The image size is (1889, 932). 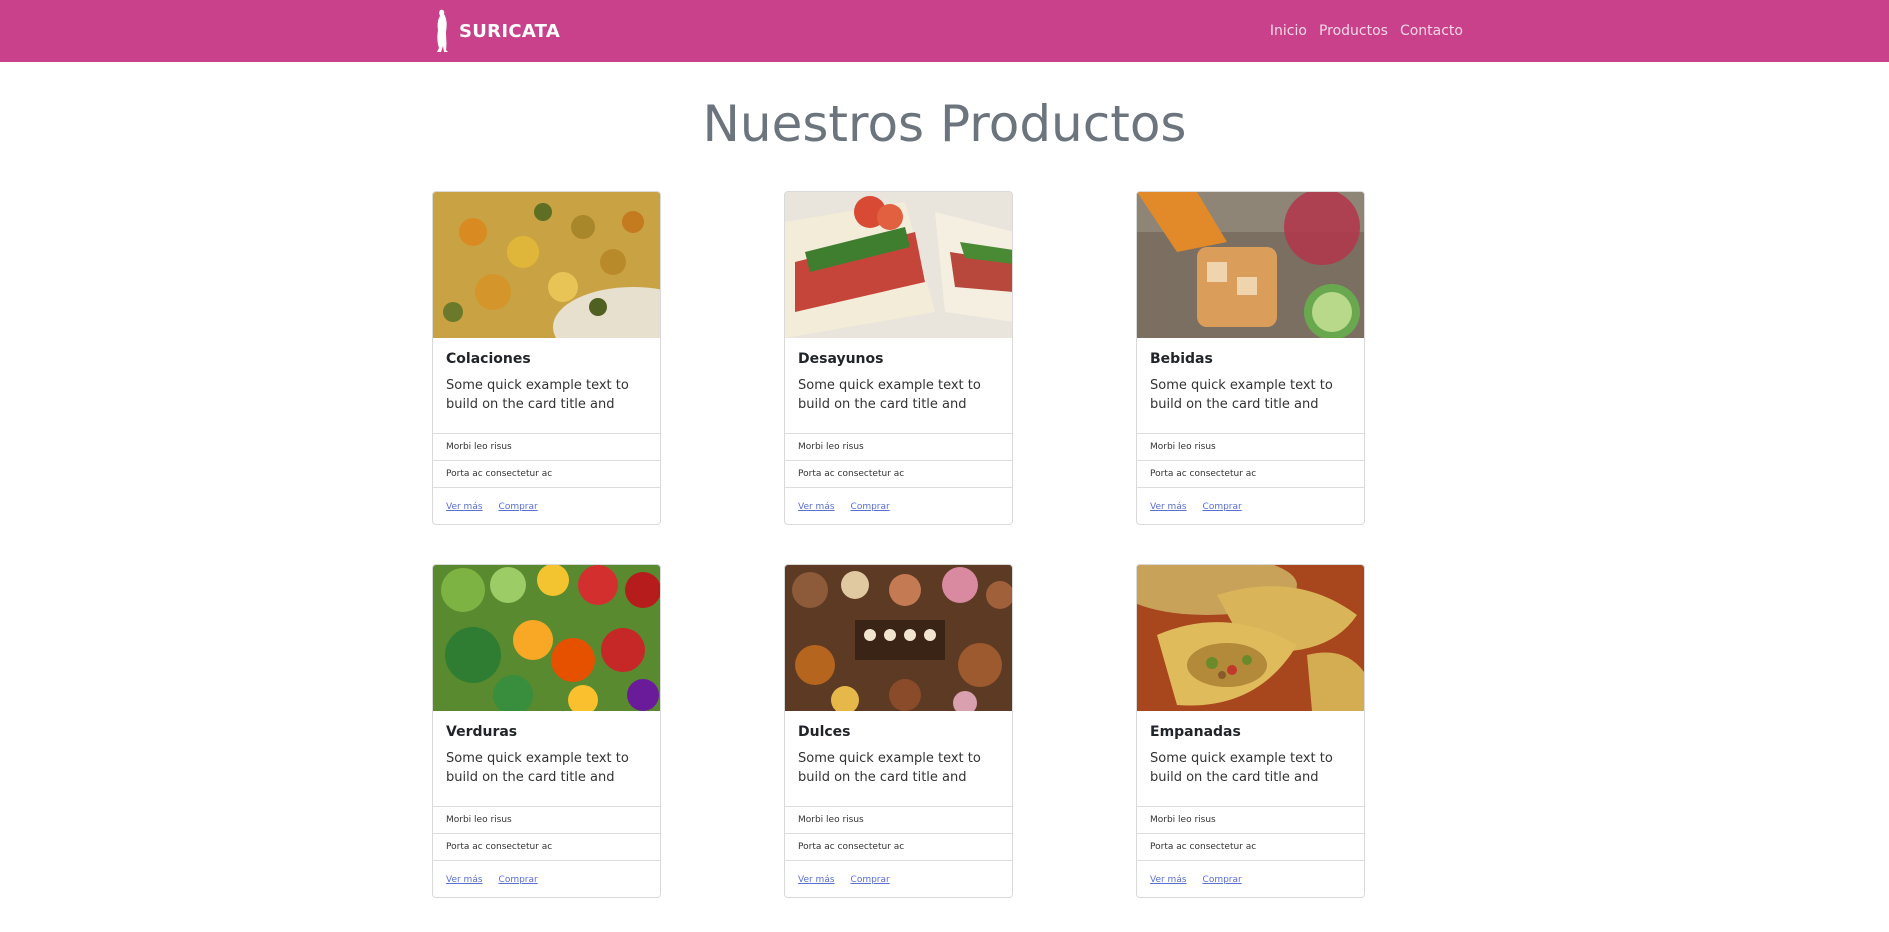 I want to click on nav-link-productos: Productos, so click(x=1353, y=31).